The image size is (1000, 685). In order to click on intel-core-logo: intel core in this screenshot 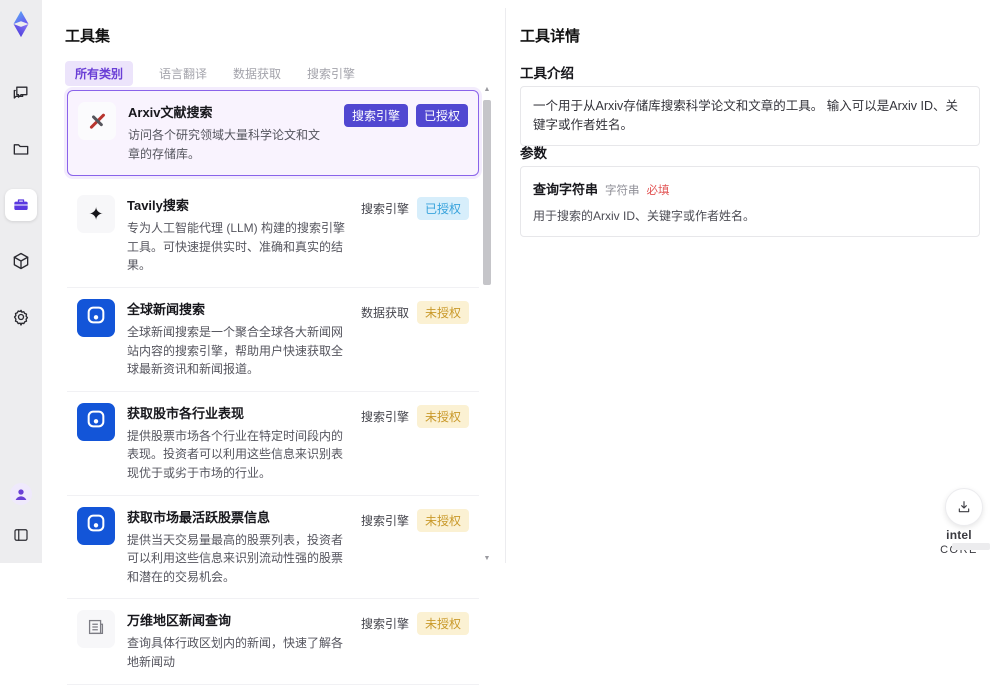, I will do `click(959, 542)`.